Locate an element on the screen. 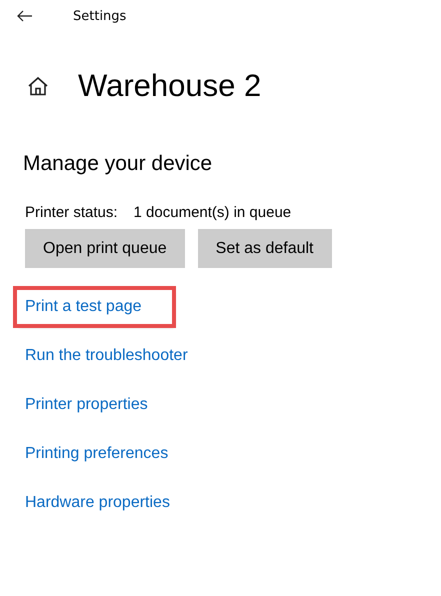 The height and width of the screenshot is (596, 441). page-title: Warehouse 2 is located at coordinates (170, 86).